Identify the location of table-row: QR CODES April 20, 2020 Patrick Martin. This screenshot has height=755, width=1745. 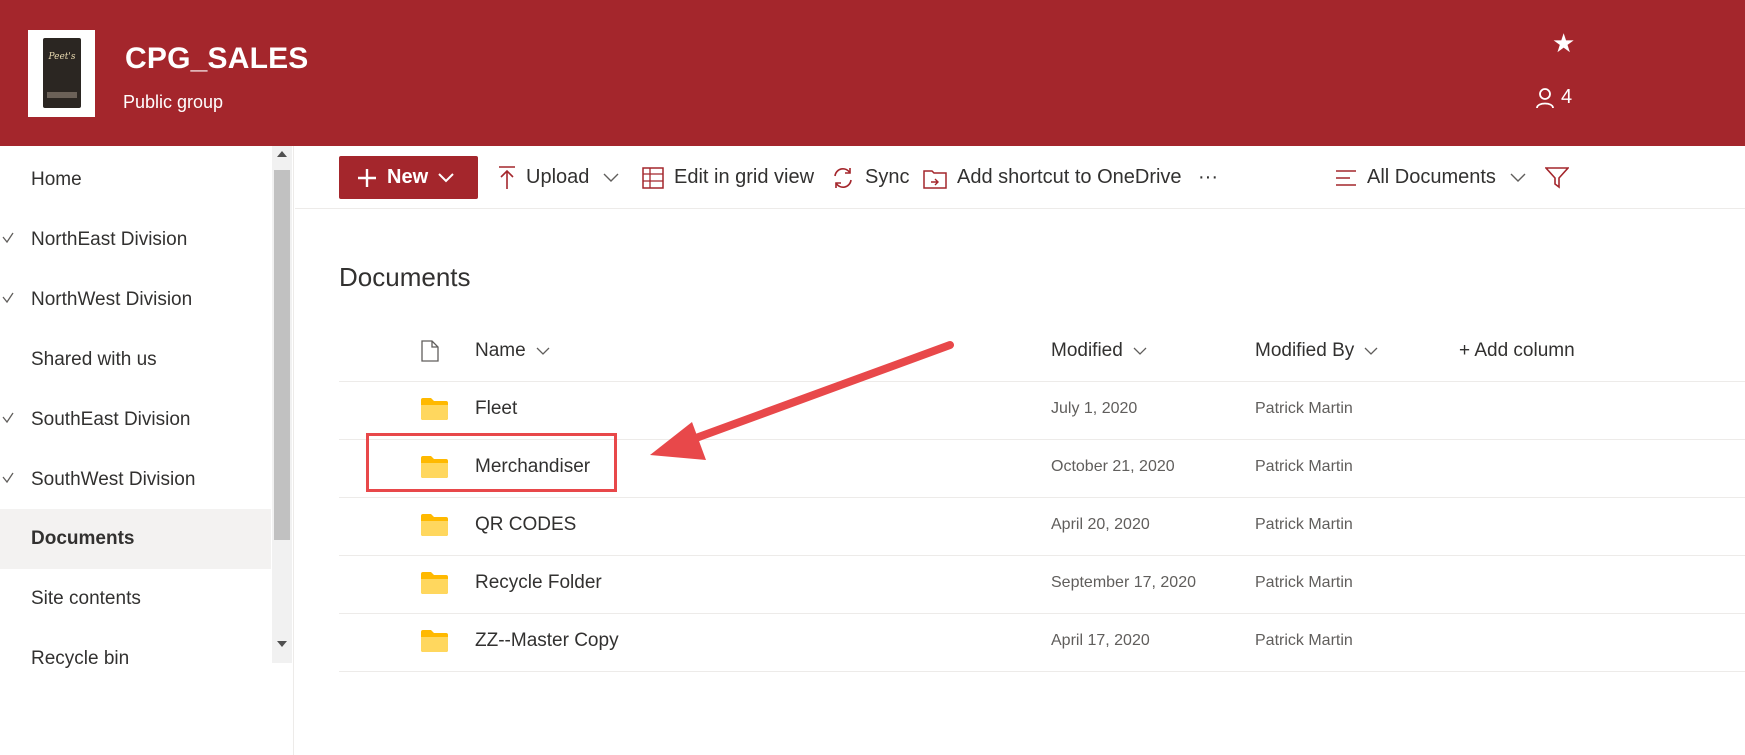
(1042, 527).